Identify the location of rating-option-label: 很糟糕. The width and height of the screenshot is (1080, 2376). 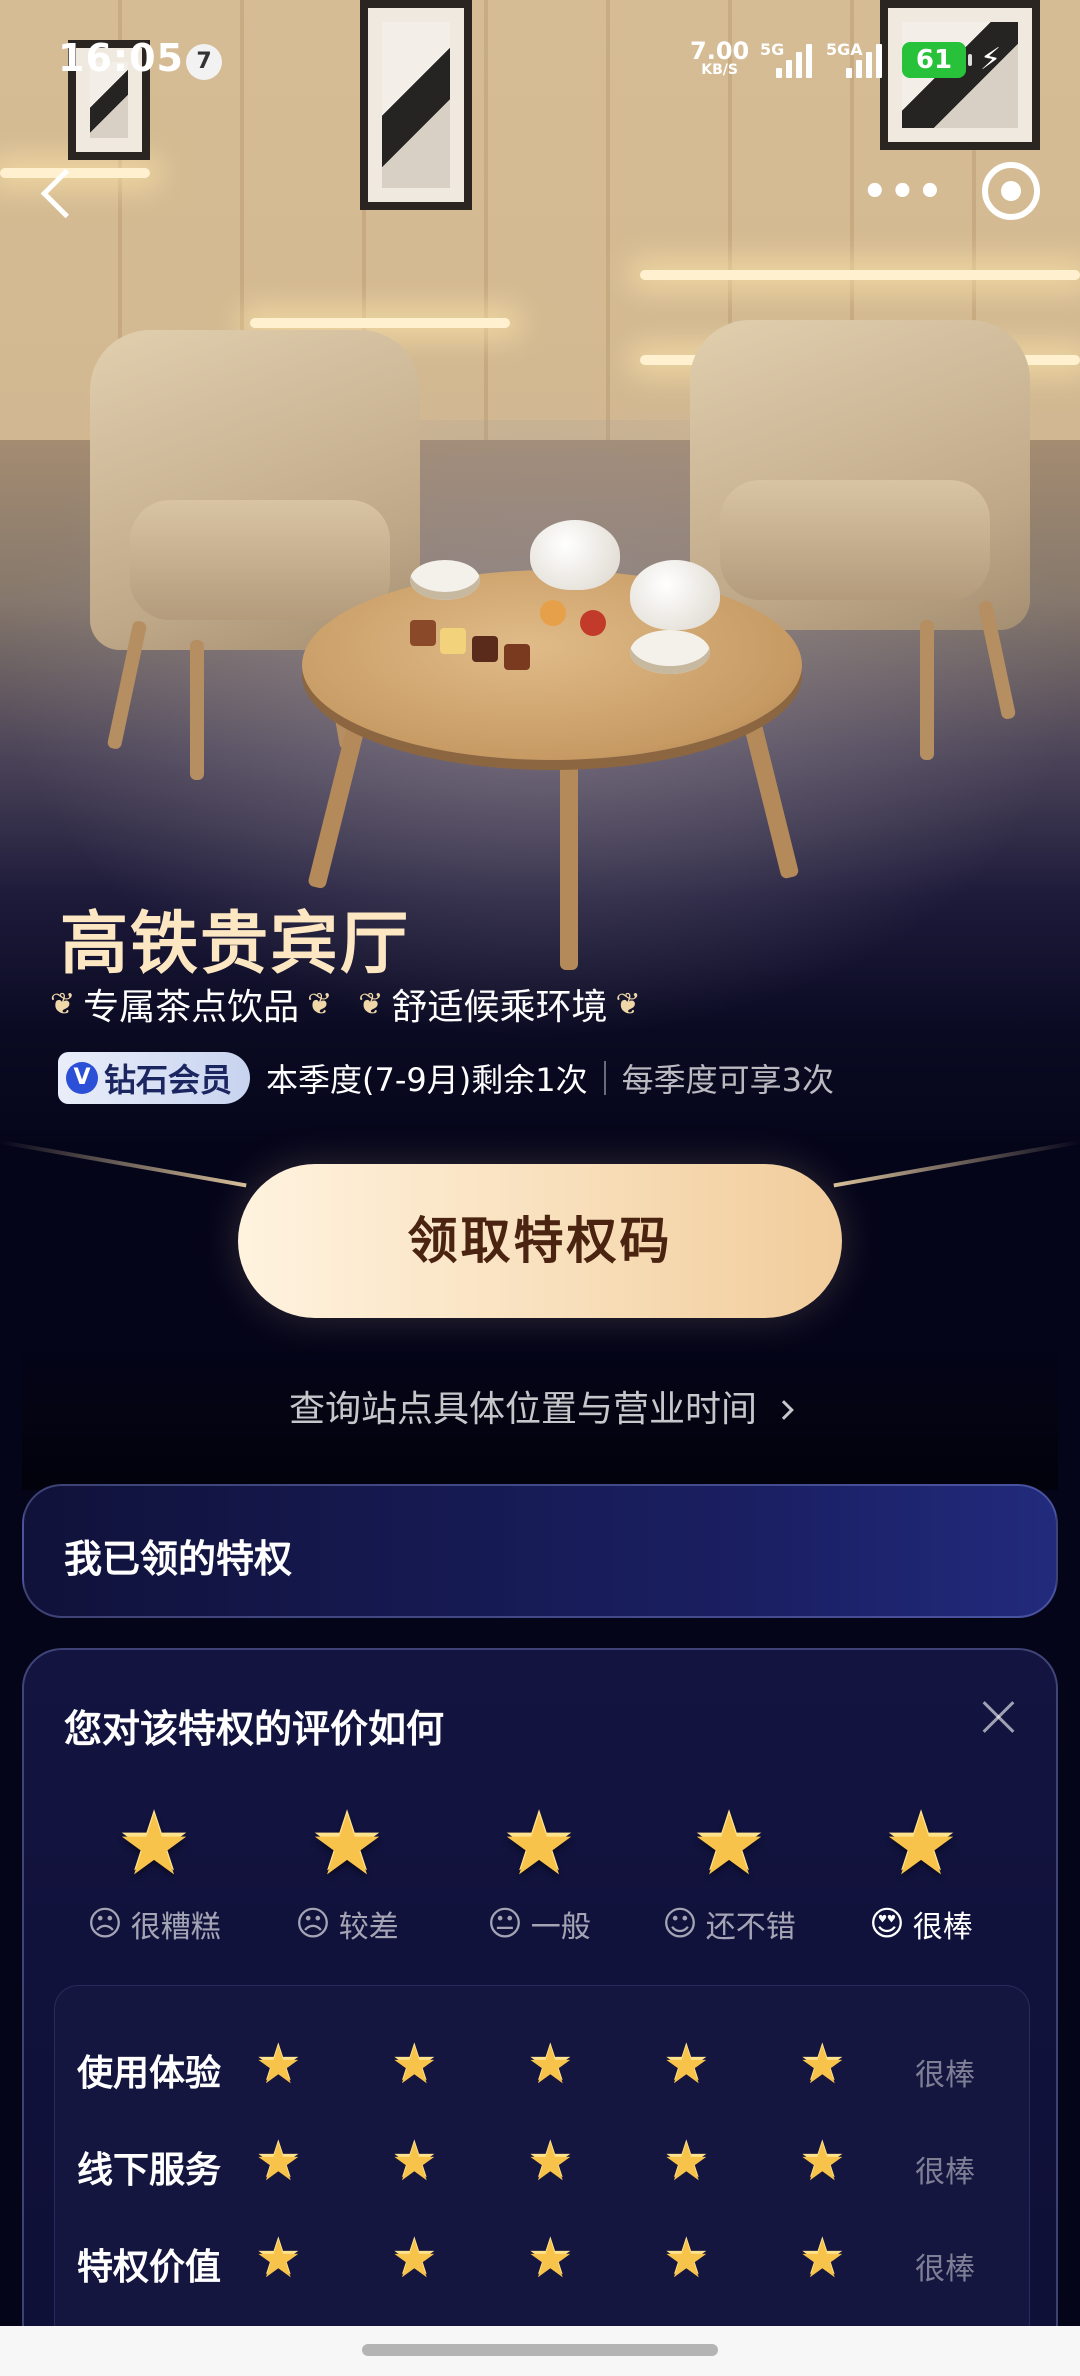
(175, 1927).